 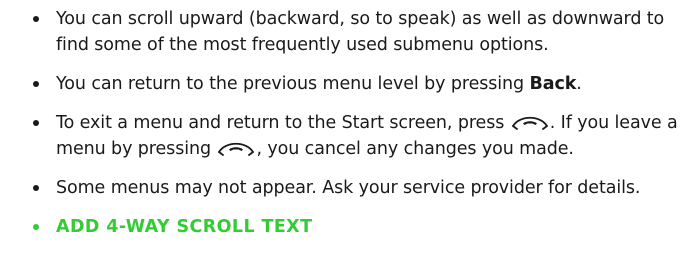 I want to click on bullet-text: , you cancel any changes you made., so click(x=415, y=149).